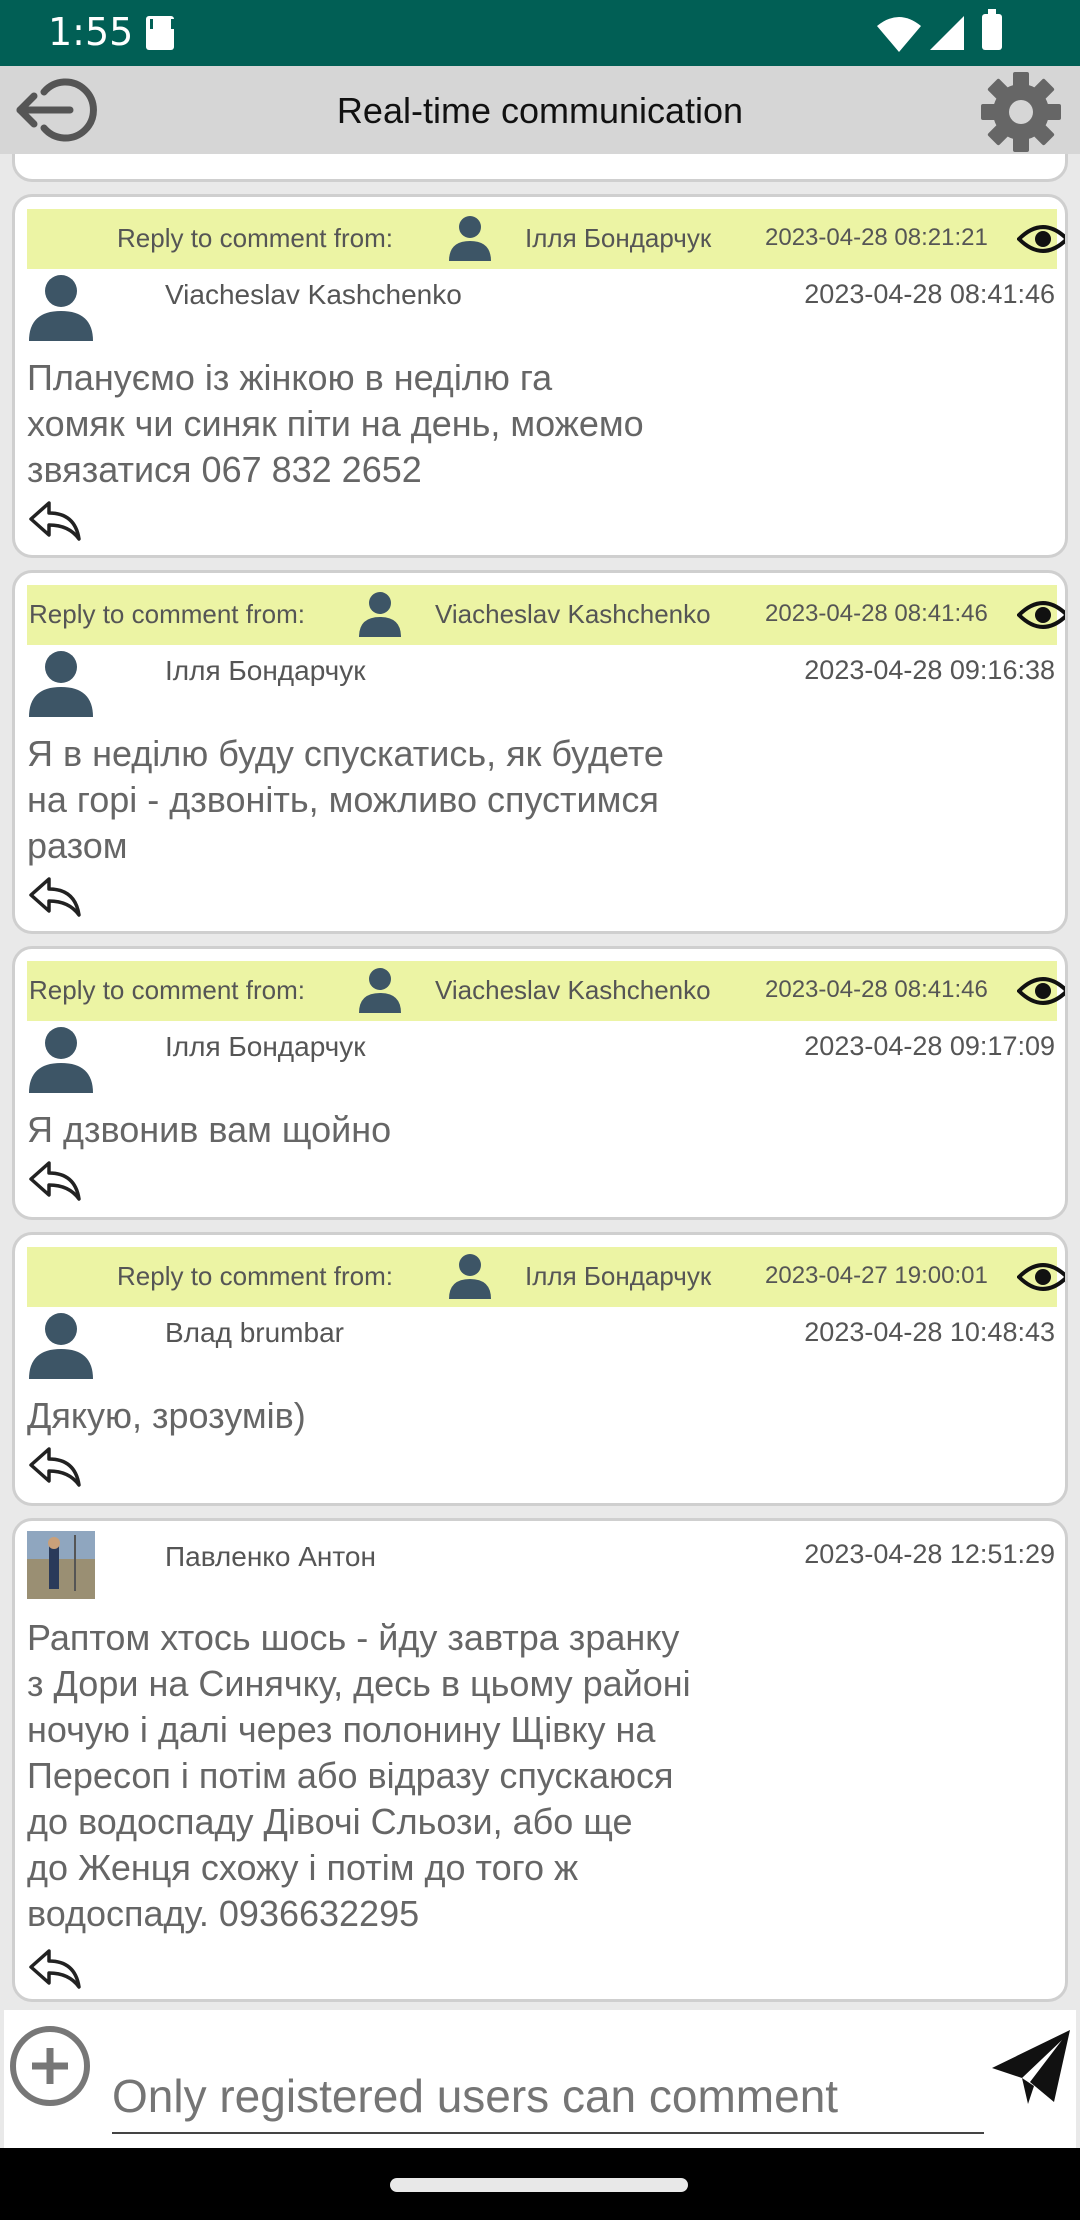  What do you see at coordinates (91, 32) in the screenshot?
I see `status-time: 1:55` at bounding box center [91, 32].